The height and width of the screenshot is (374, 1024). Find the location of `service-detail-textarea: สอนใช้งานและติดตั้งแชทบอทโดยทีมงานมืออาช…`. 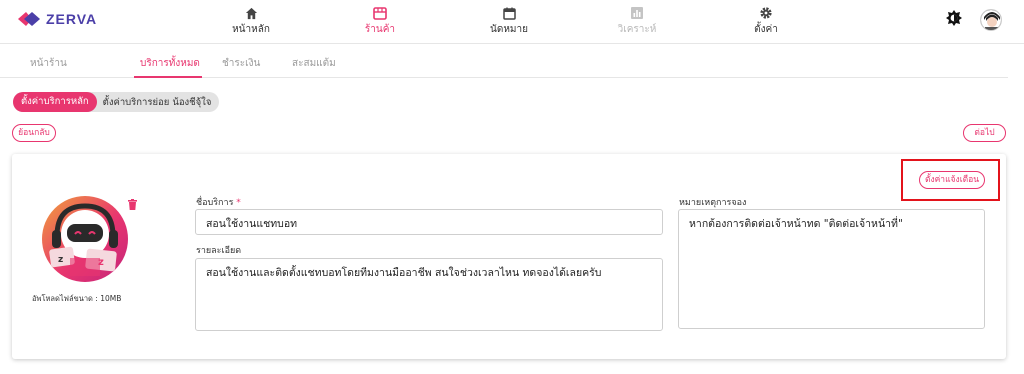

service-detail-textarea: สอนใช้งานและติดตั้งแชทบอทโดยทีมงานมืออาช… is located at coordinates (429, 294).